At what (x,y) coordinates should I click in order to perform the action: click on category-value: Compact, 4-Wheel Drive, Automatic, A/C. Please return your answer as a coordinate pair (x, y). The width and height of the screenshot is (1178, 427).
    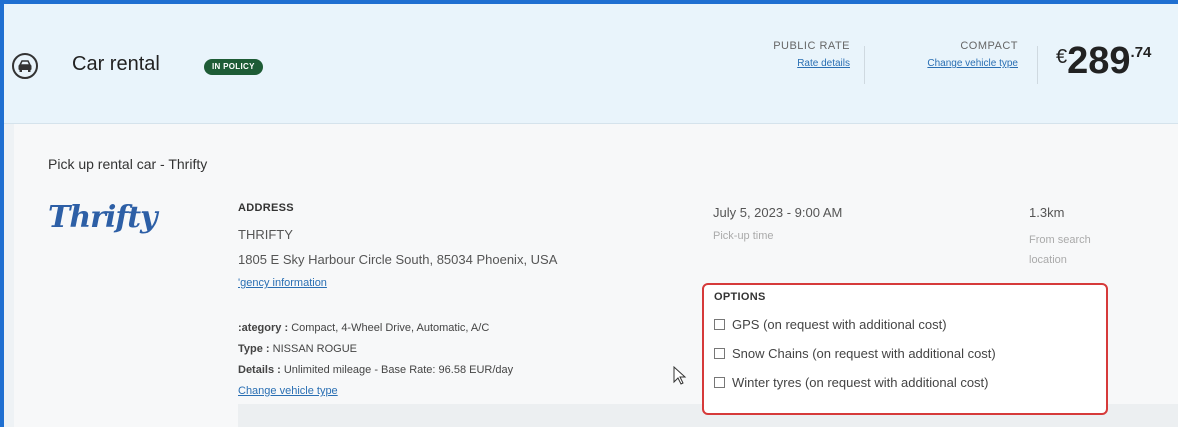
    Looking at the image, I should click on (390, 328).